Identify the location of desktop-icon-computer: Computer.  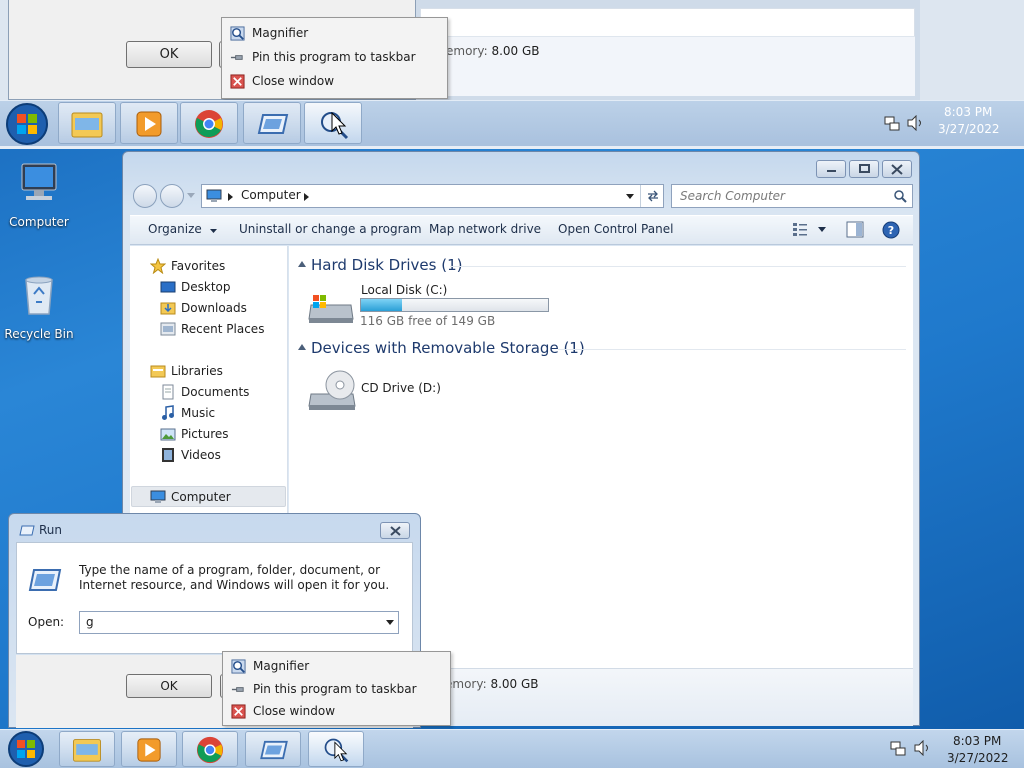
(39, 194).